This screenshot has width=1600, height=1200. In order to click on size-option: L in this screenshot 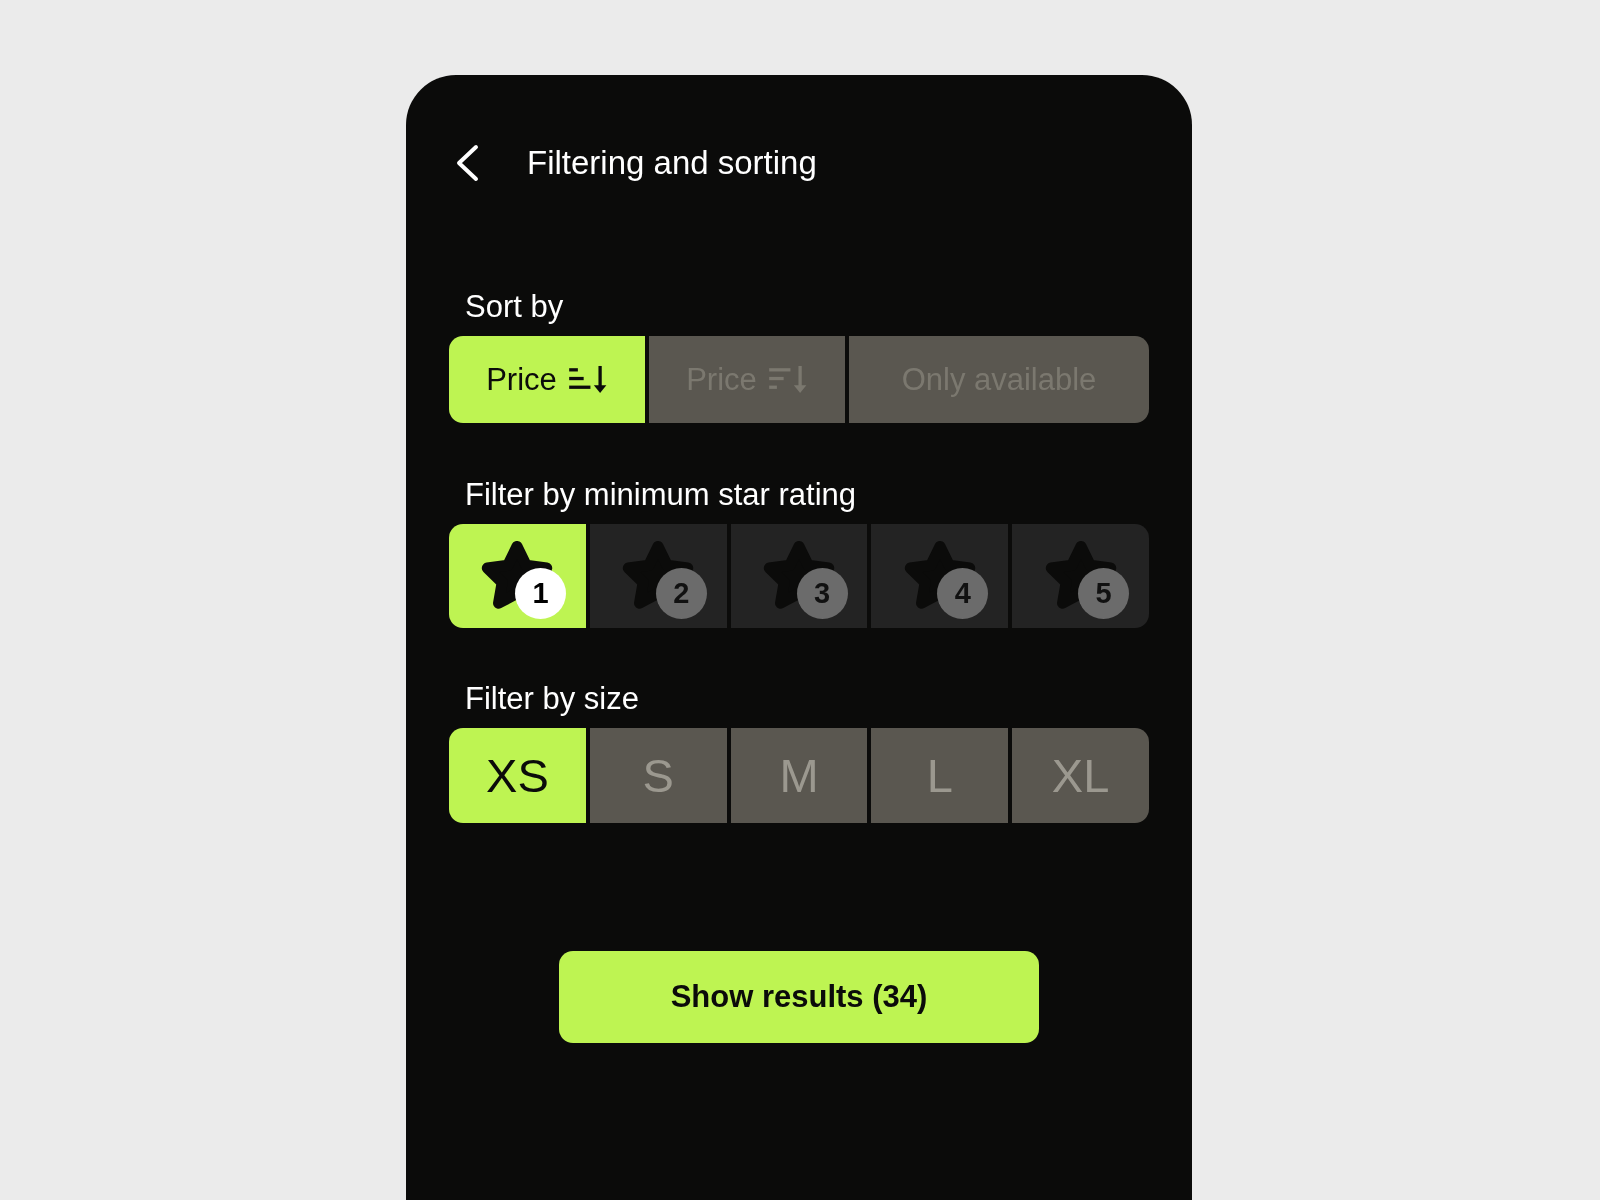, I will do `click(940, 775)`.